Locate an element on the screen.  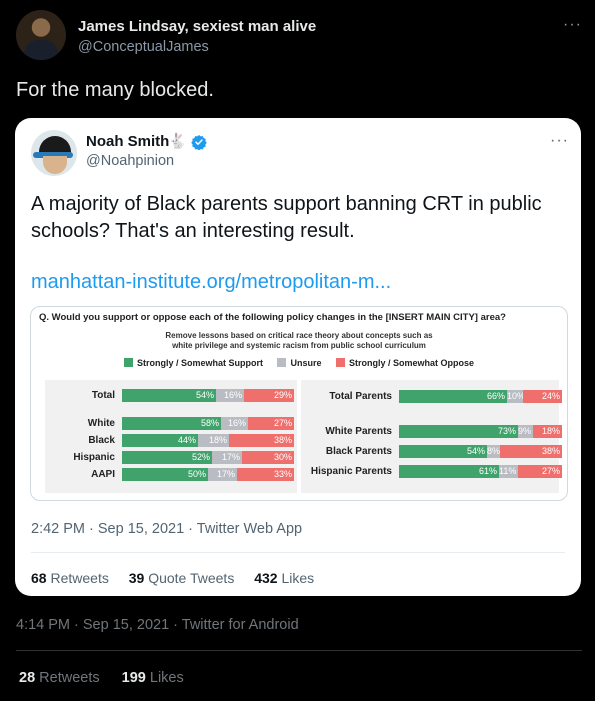
rabbit-emoji: 🐇 is located at coordinates (177, 141).